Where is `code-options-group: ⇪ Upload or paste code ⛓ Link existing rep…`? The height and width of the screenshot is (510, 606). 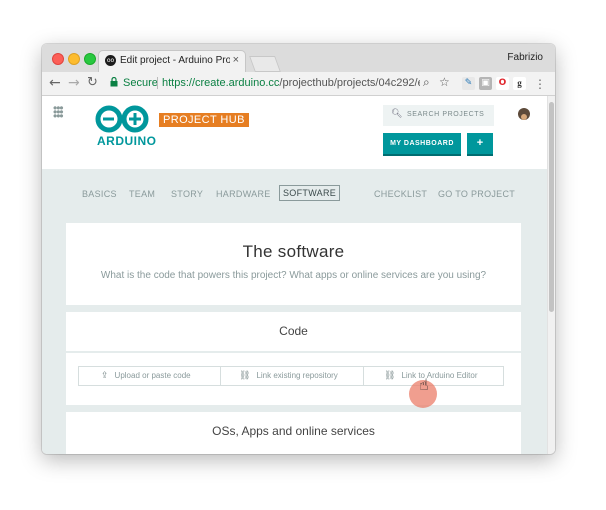 code-options-group: ⇪ Upload or paste code ⛓ Link existing rep… is located at coordinates (291, 376).